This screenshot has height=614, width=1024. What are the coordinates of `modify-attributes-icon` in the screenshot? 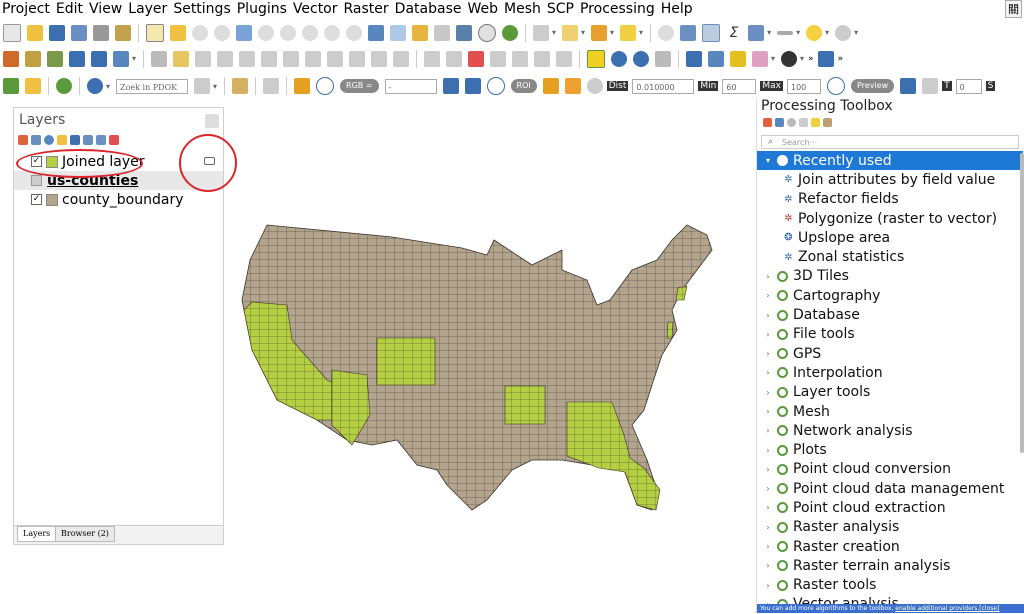 It's located at (269, 58).